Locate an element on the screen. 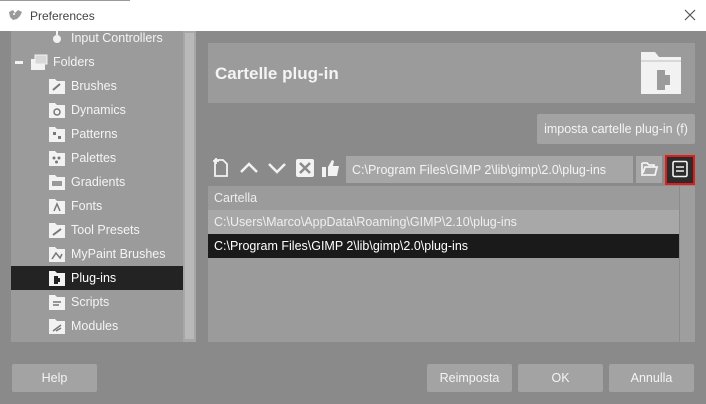 This screenshot has width=706, height=404. browse-folder-button is located at coordinates (649, 169).